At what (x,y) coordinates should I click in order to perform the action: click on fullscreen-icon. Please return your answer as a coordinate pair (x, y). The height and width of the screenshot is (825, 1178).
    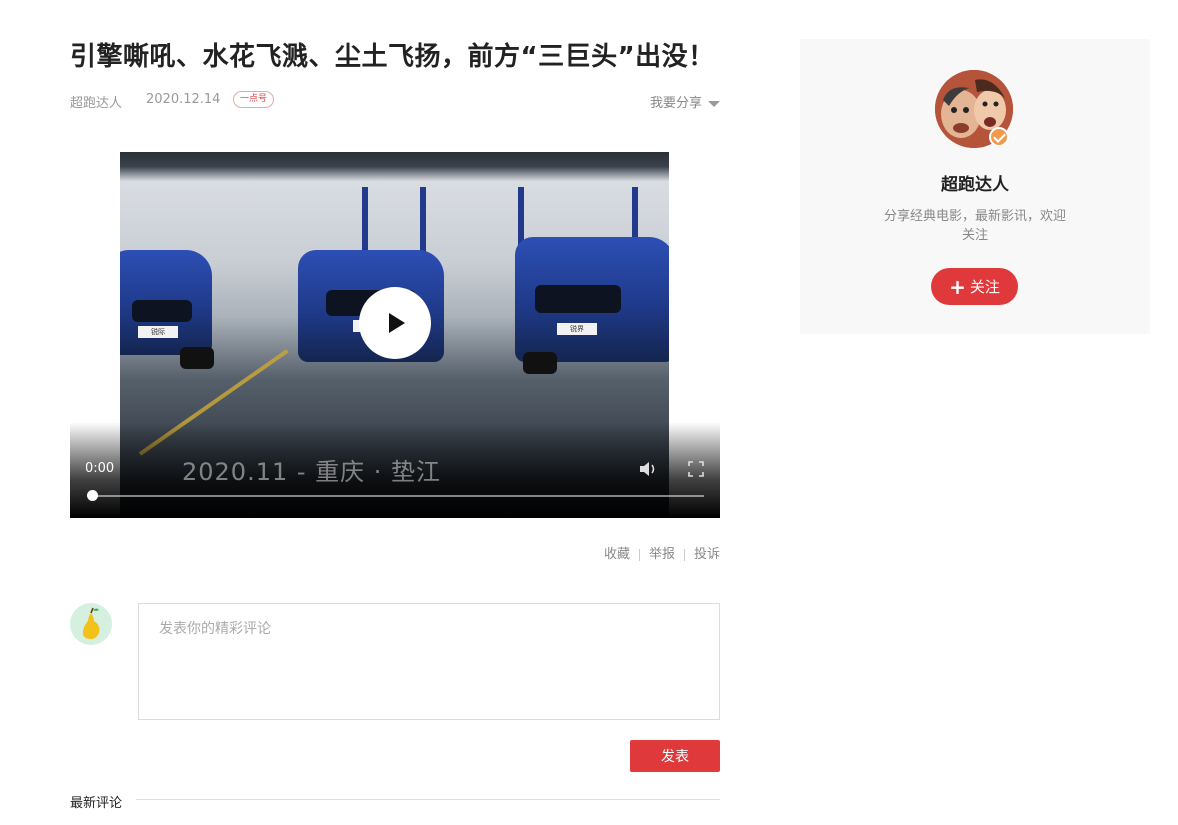
    Looking at the image, I should click on (696, 469).